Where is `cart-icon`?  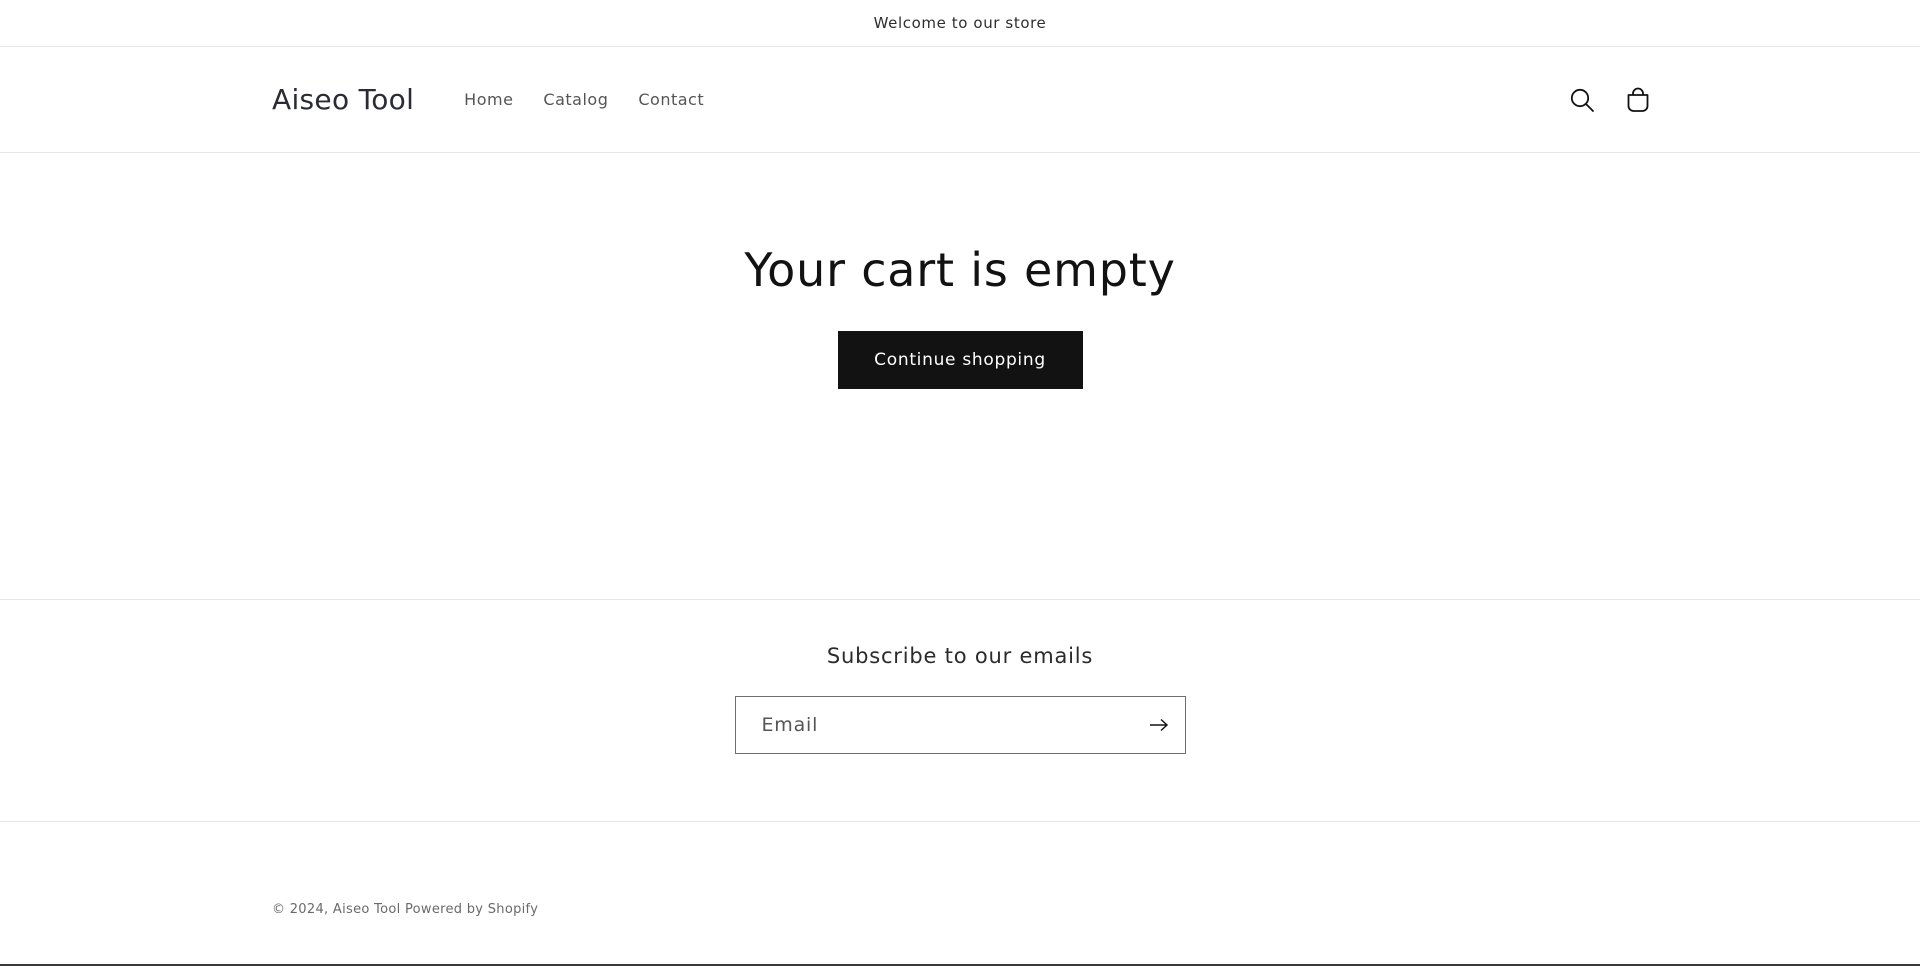 cart-icon is located at coordinates (1638, 99).